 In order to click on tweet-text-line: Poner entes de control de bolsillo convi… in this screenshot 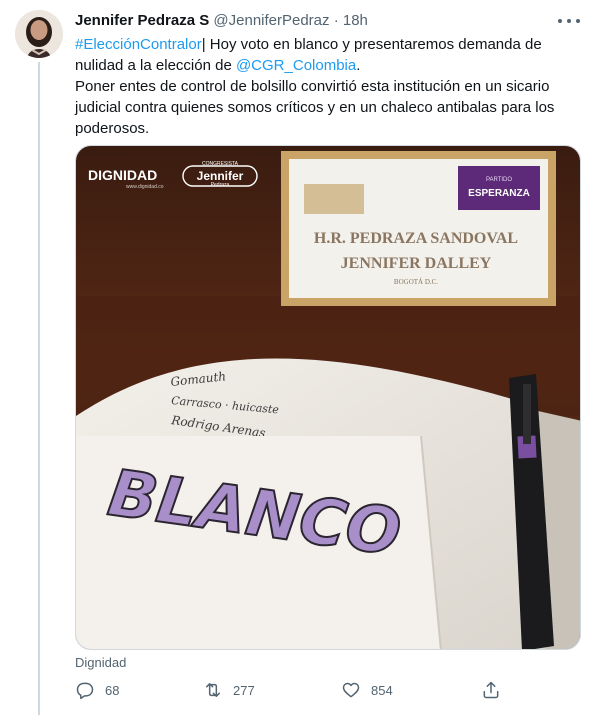, I will do `click(315, 107)`.